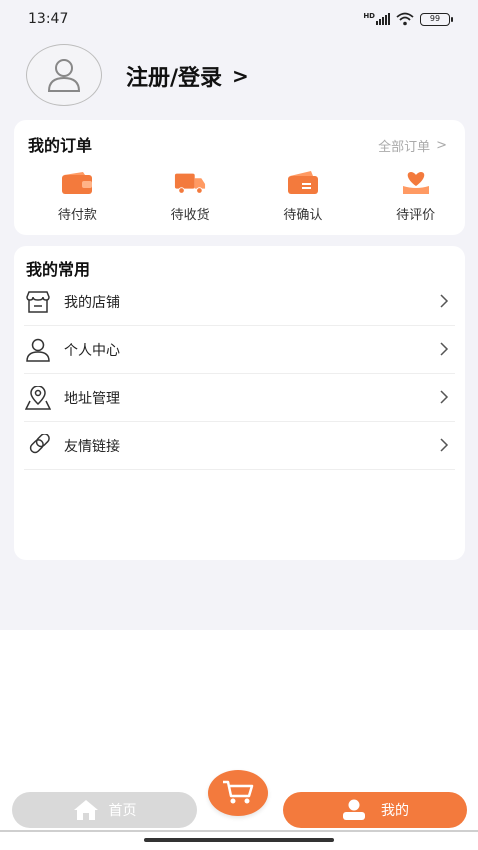 The image size is (478, 850). I want to click on order-label: 待确认, so click(303, 215).